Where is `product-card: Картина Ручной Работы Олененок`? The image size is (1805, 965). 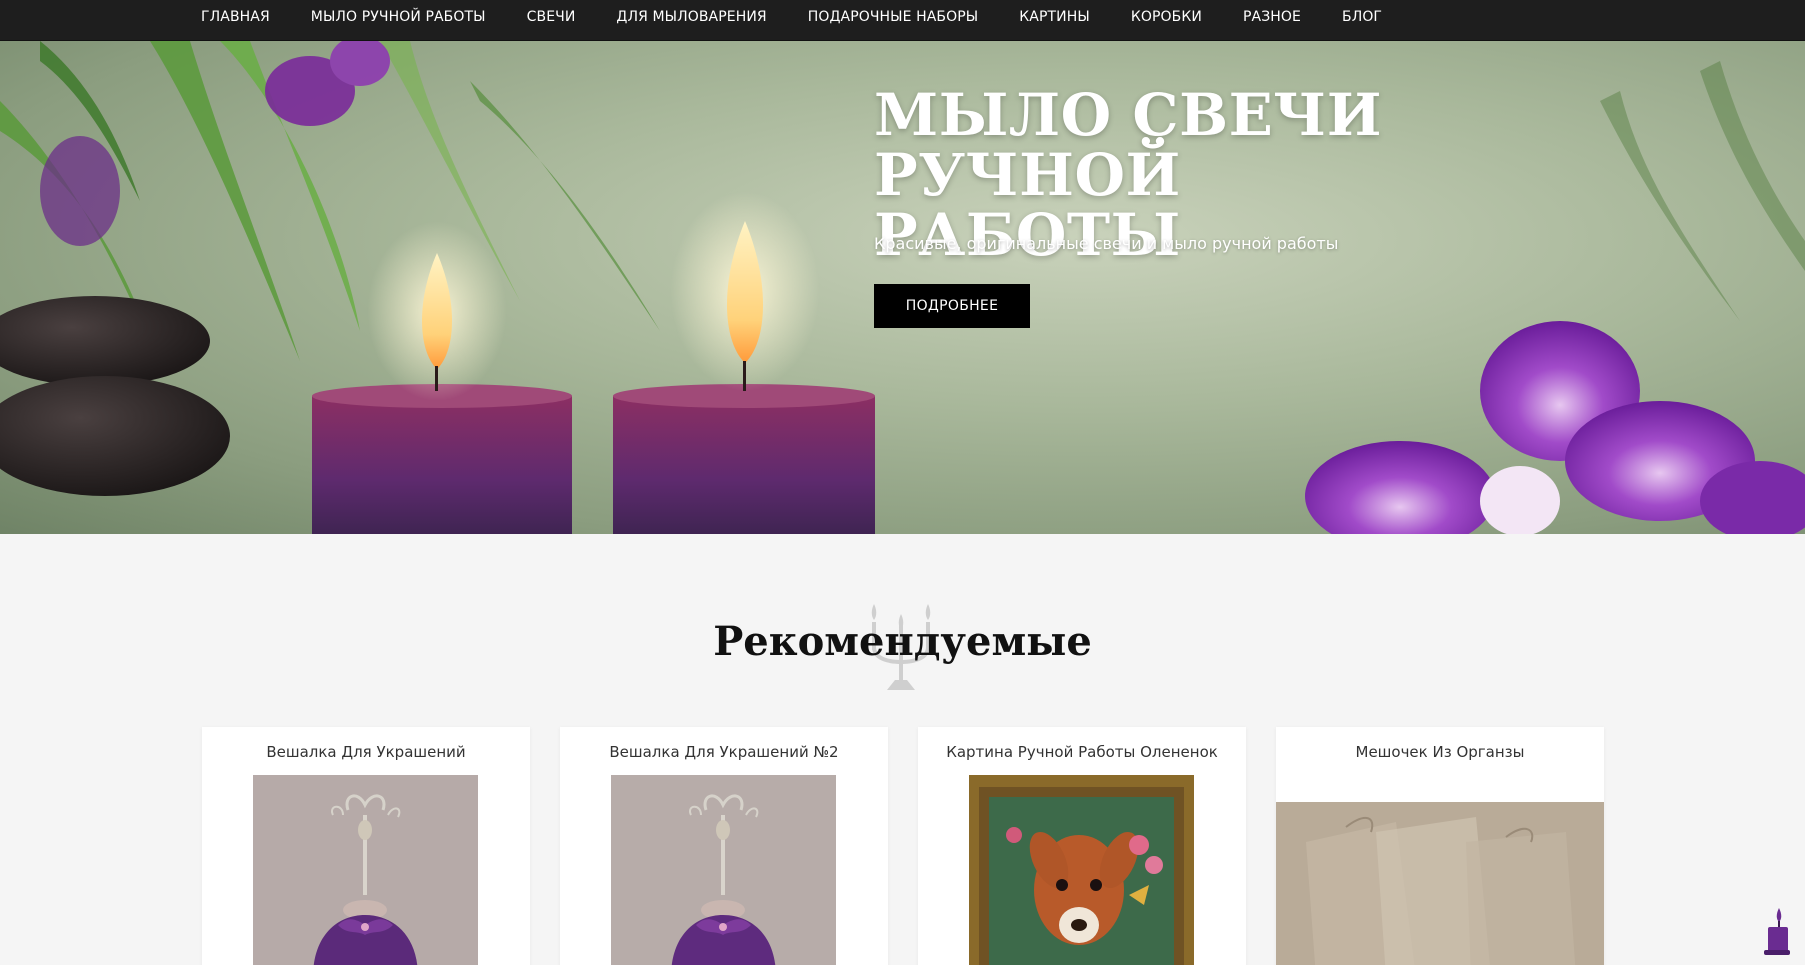
product-card: Картина Ручной Работы Олененок is located at coordinates (1082, 846).